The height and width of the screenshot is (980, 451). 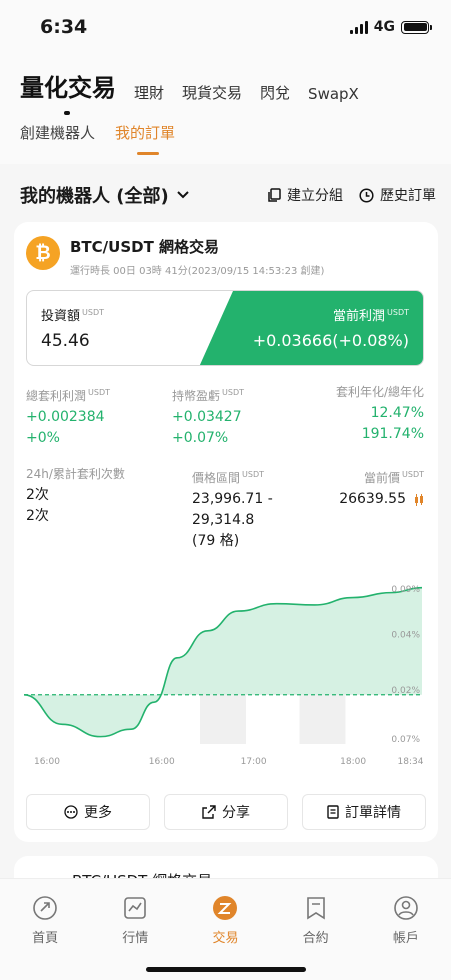 What do you see at coordinates (315, 938) in the screenshot?
I see `nav-contract-label: 合約` at bounding box center [315, 938].